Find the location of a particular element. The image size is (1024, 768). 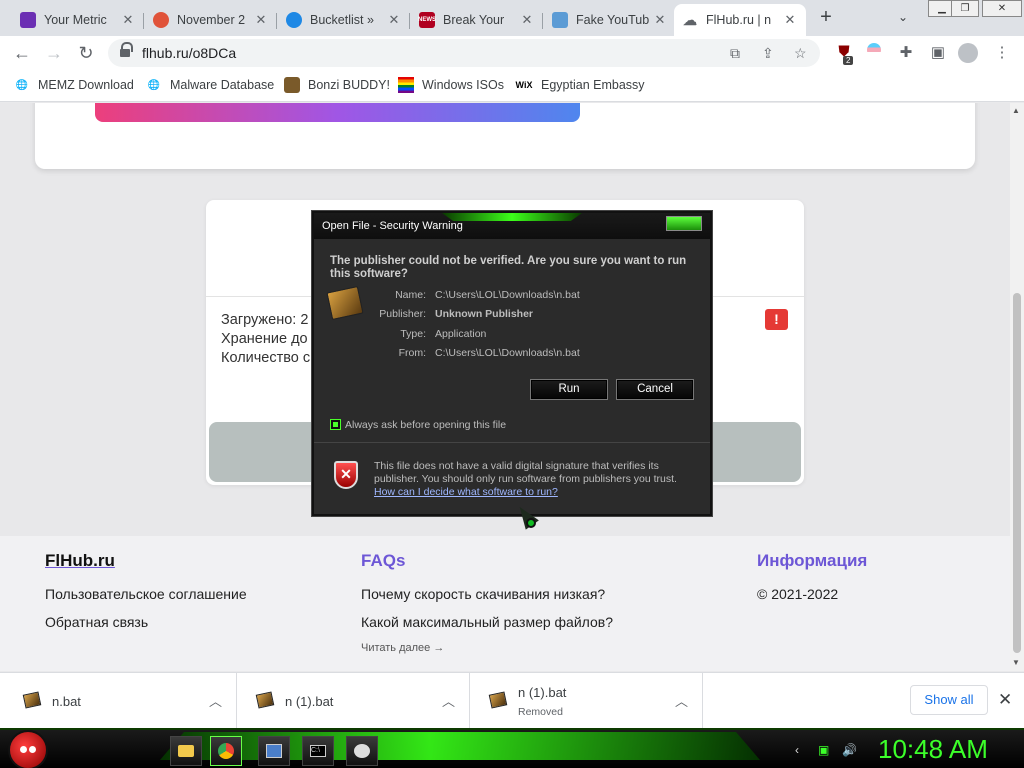

bonzi-icon is located at coordinates (292, 85).